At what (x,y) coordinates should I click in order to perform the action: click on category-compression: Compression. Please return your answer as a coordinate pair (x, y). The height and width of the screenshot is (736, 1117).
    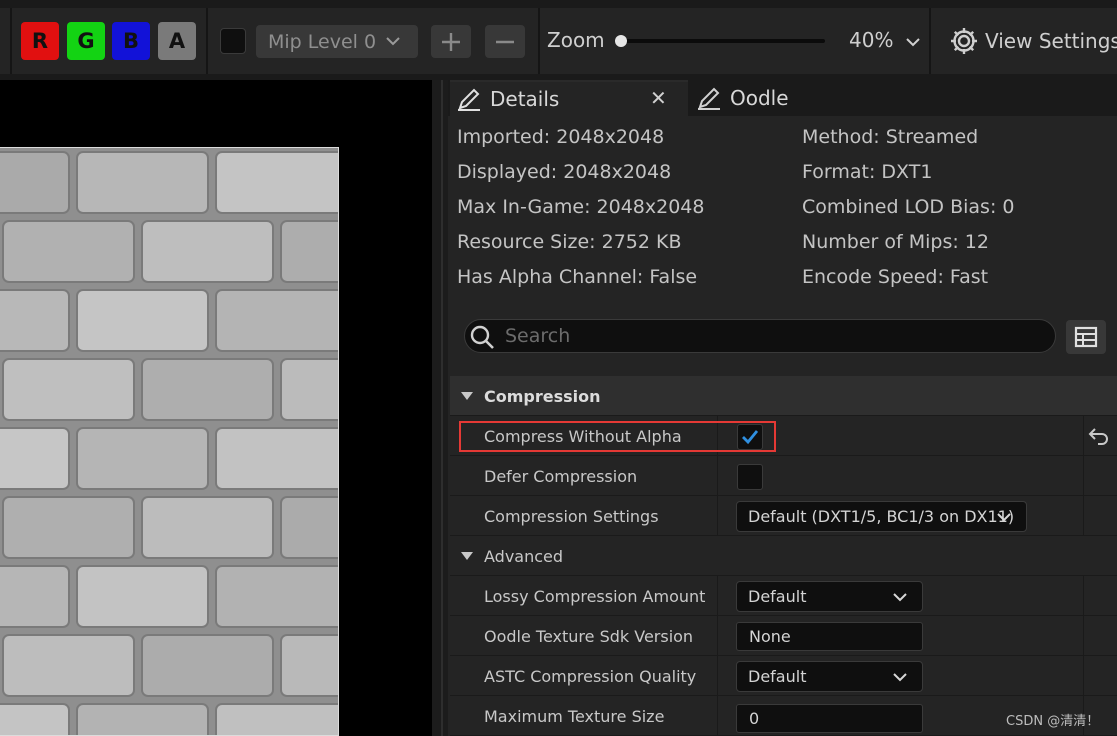
    Looking at the image, I should click on (783, 396).